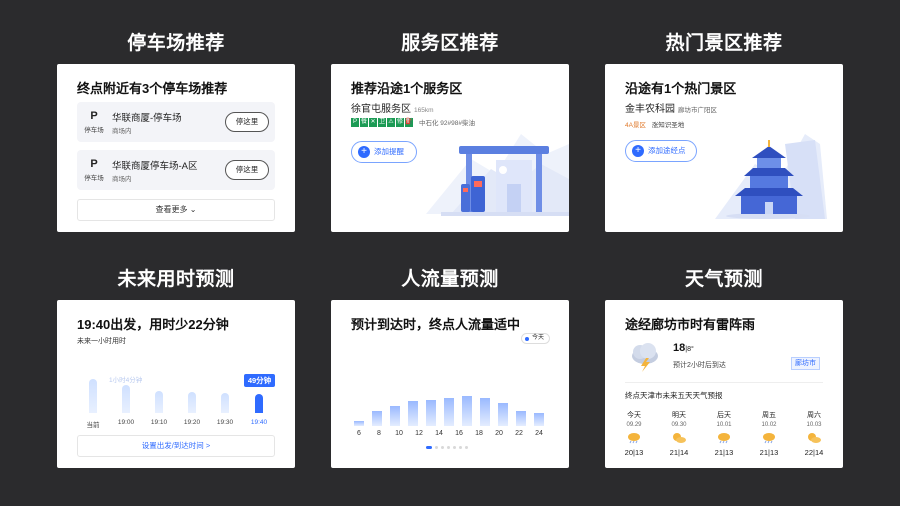  I want to click on divider, so click(724, 382).